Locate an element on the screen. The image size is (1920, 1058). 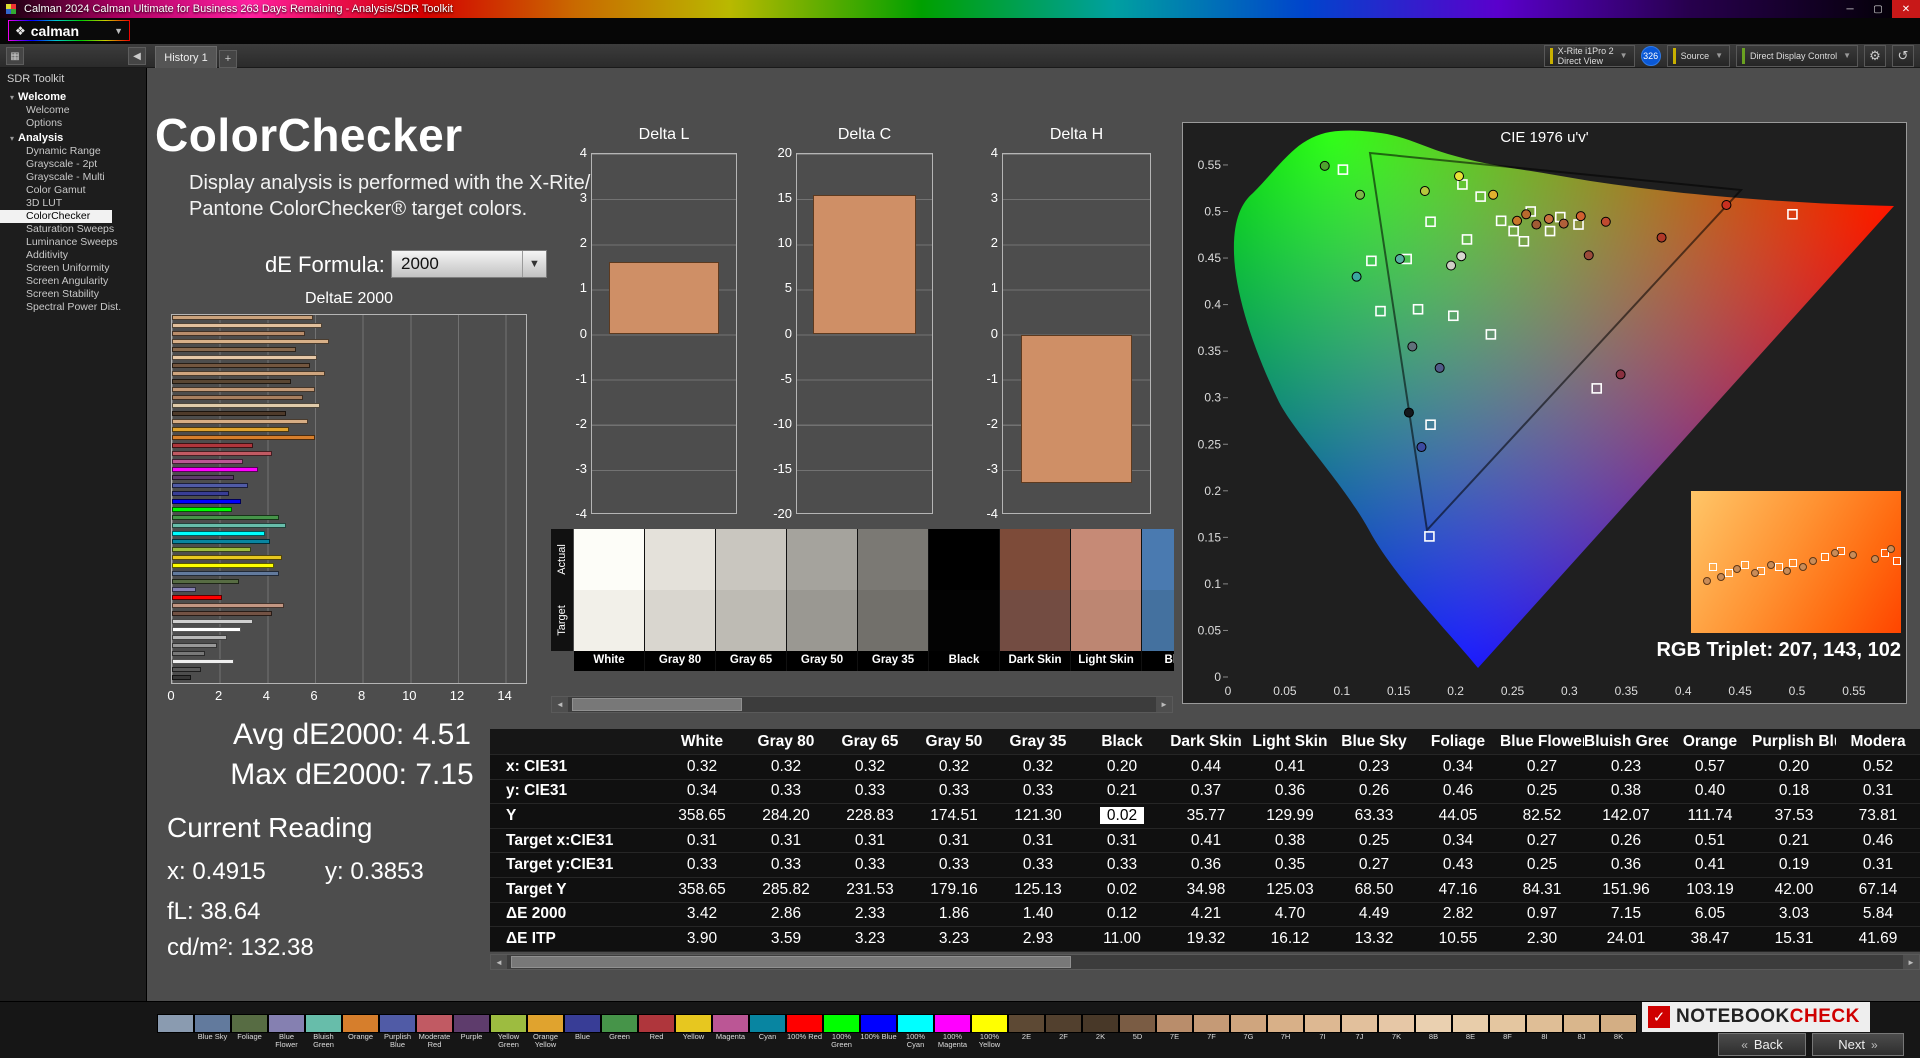
footer-swatch-8i: 8I is located at coordinates (1544, 1031).